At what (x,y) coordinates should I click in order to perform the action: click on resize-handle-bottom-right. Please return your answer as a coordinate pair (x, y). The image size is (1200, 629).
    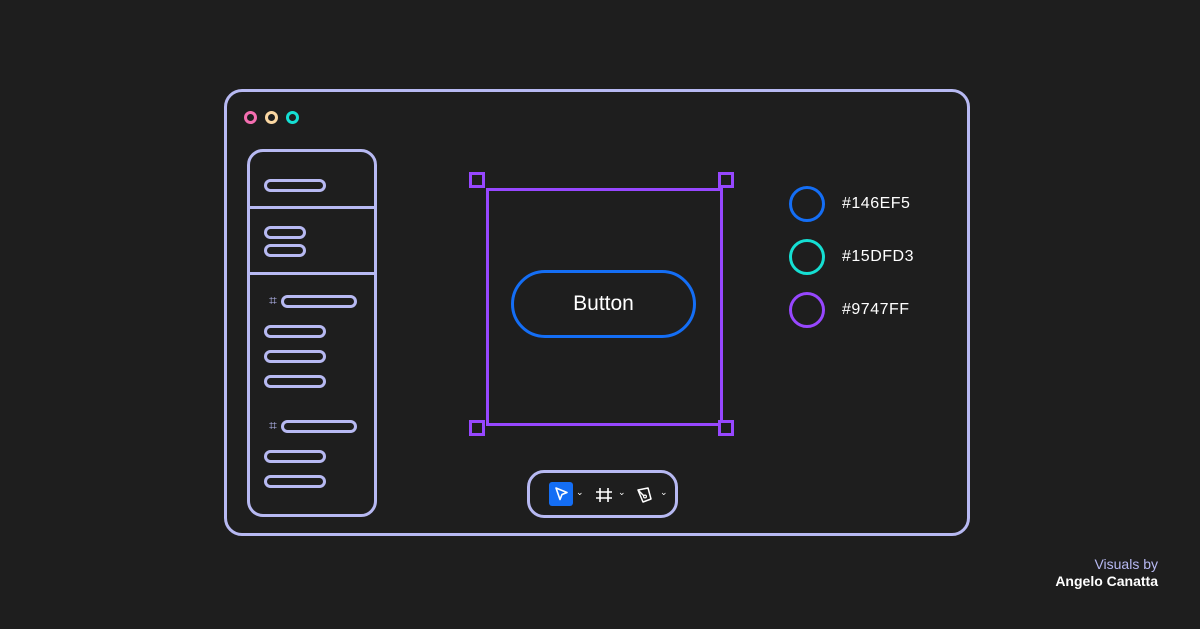
    Looking at the image, I should click on (726, 428).